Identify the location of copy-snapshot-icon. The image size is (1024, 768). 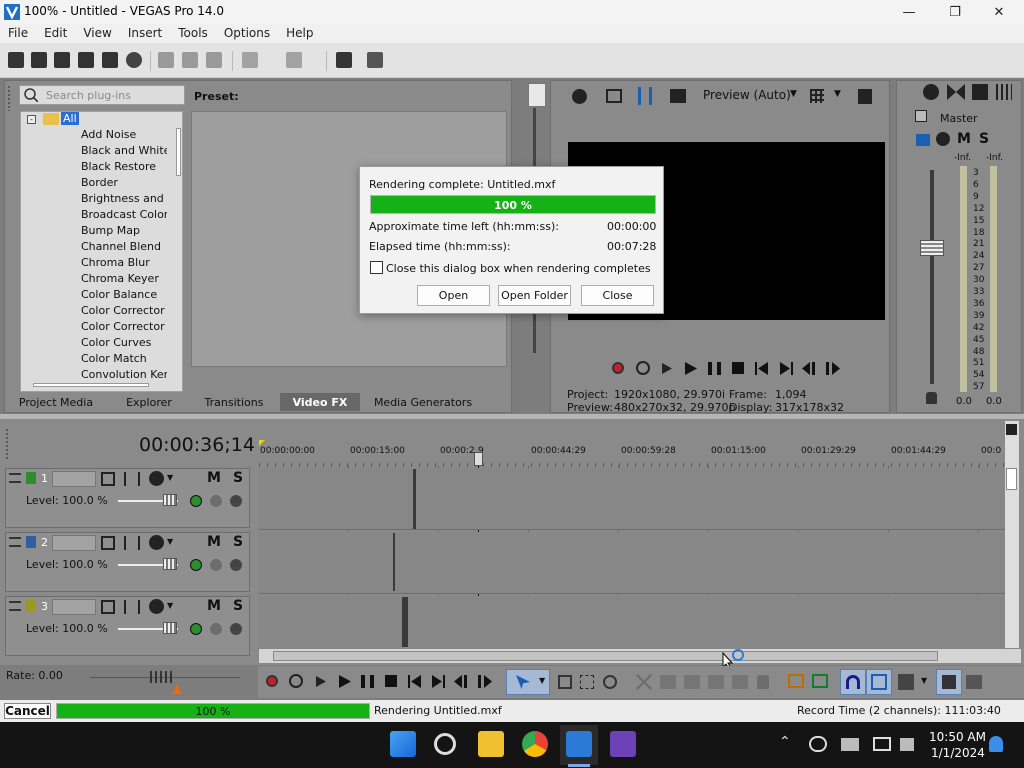
(865, 96).